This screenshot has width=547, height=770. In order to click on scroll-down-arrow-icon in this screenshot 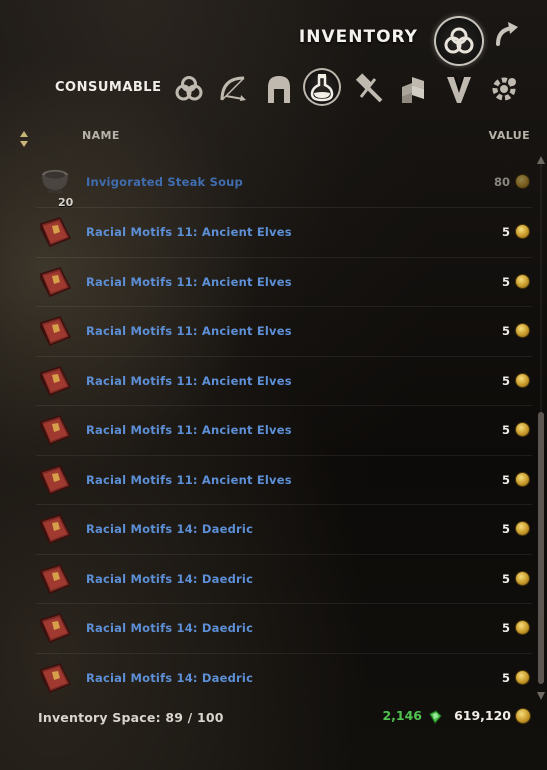, I will do `click(541, 693)`.